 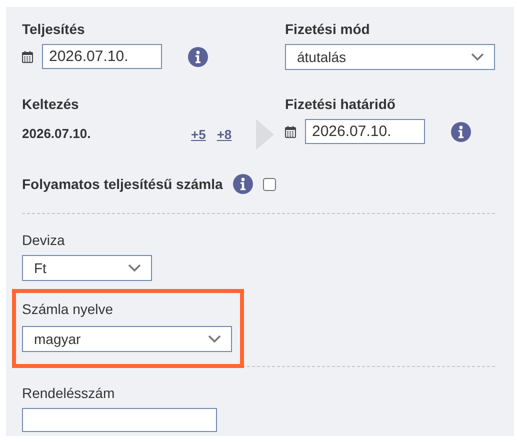 What do you see at coordinates (198, 134) in the screenshot?
I see `day-offset-link: +5` at bounding box center [198, 134].